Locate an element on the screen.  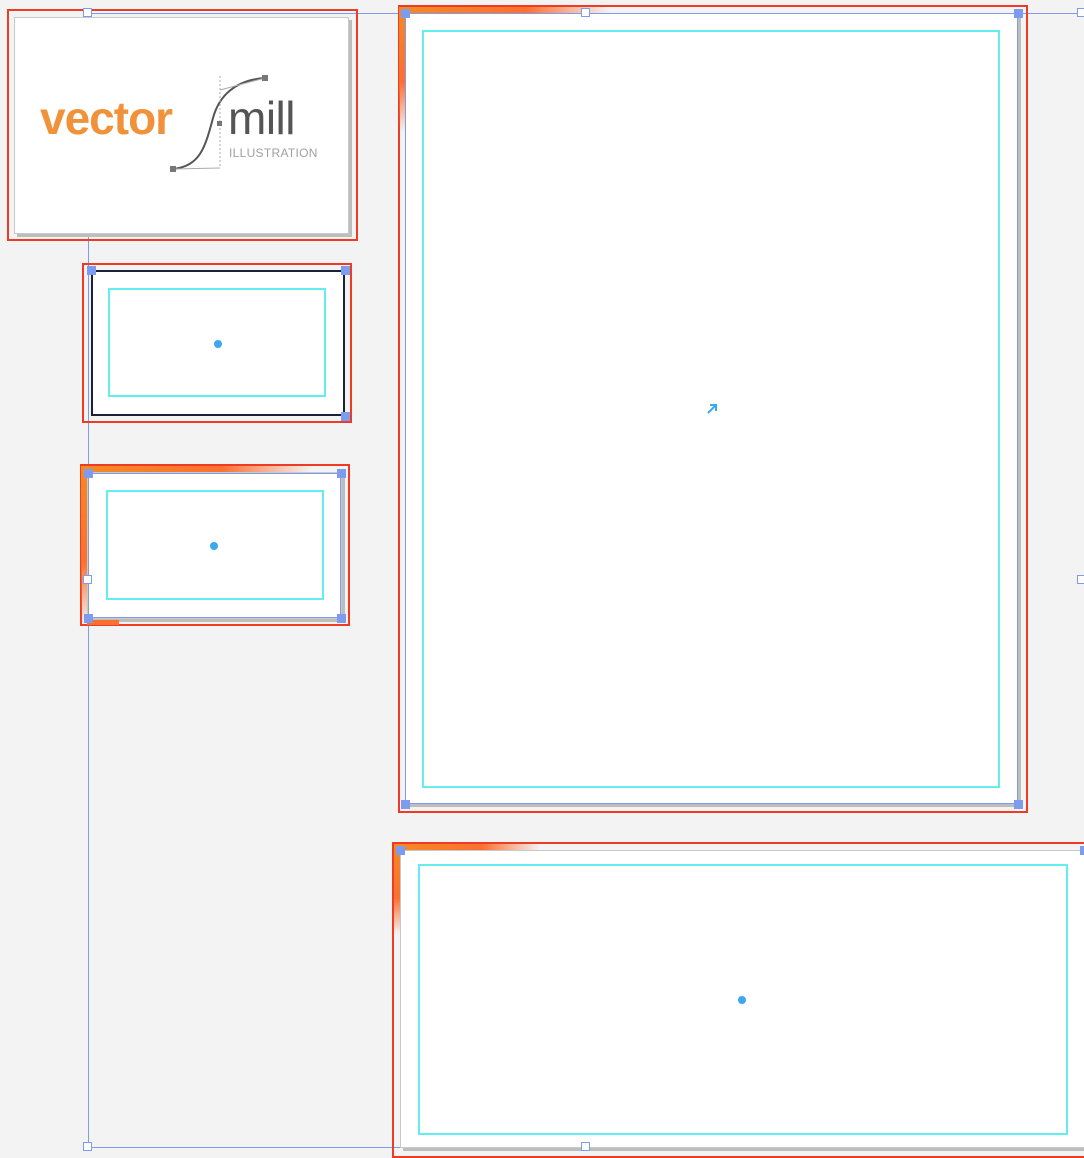
logo-word-vector: vector is located at coordinates (106, 118).